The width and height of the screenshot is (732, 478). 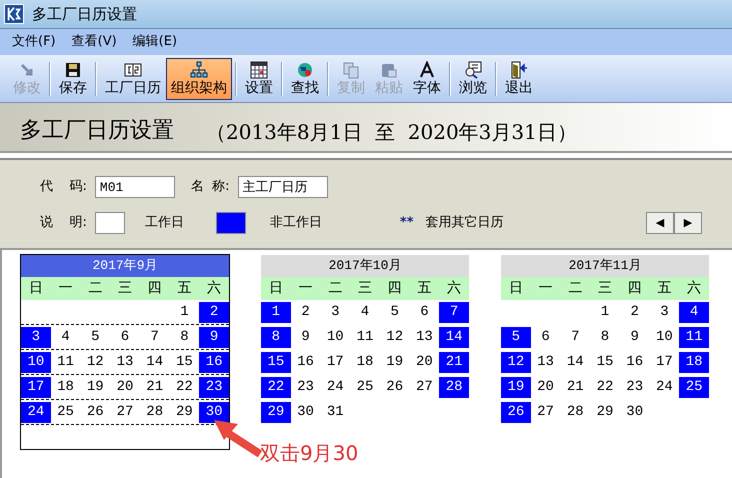 I want to click on toolbar-button: 保存, so click(x=73, y=79).